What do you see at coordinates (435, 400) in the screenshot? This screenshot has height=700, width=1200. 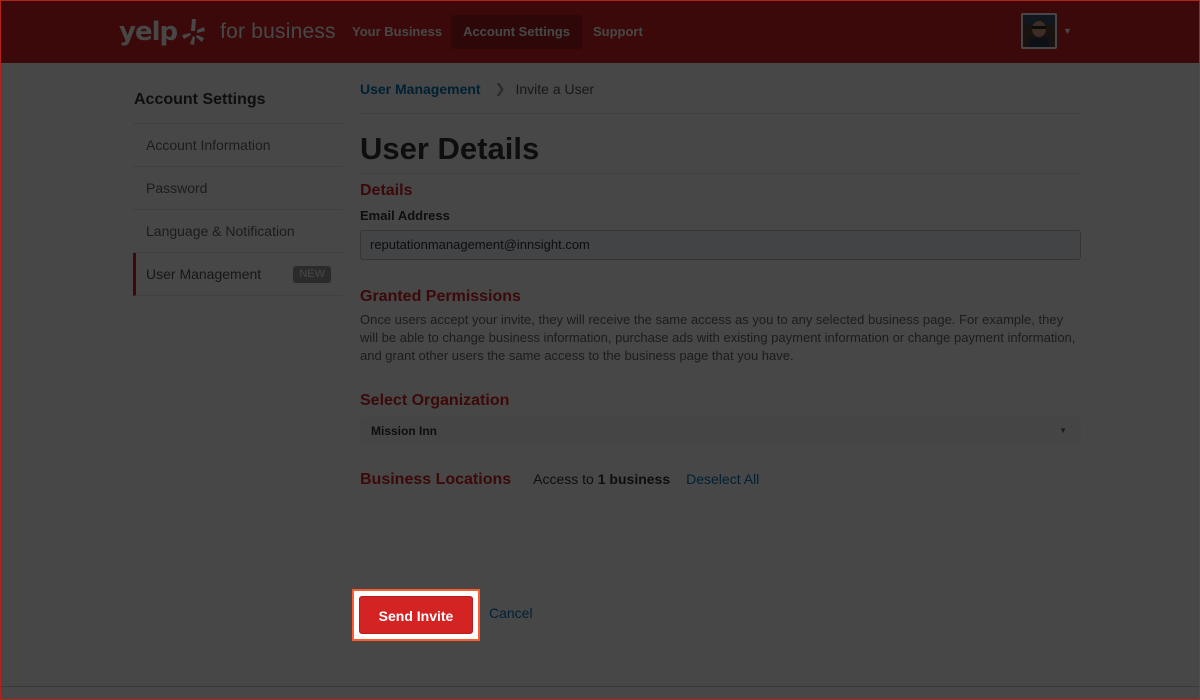 I see `select-organization-heading: Select Organization` at bounding box center [435, 400].